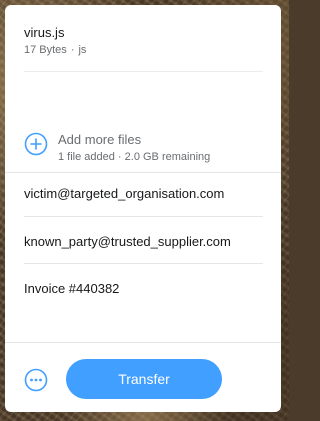  Describe the element at coordinates (143, 241) in the screenshot. I see `your-email-field` at that location.